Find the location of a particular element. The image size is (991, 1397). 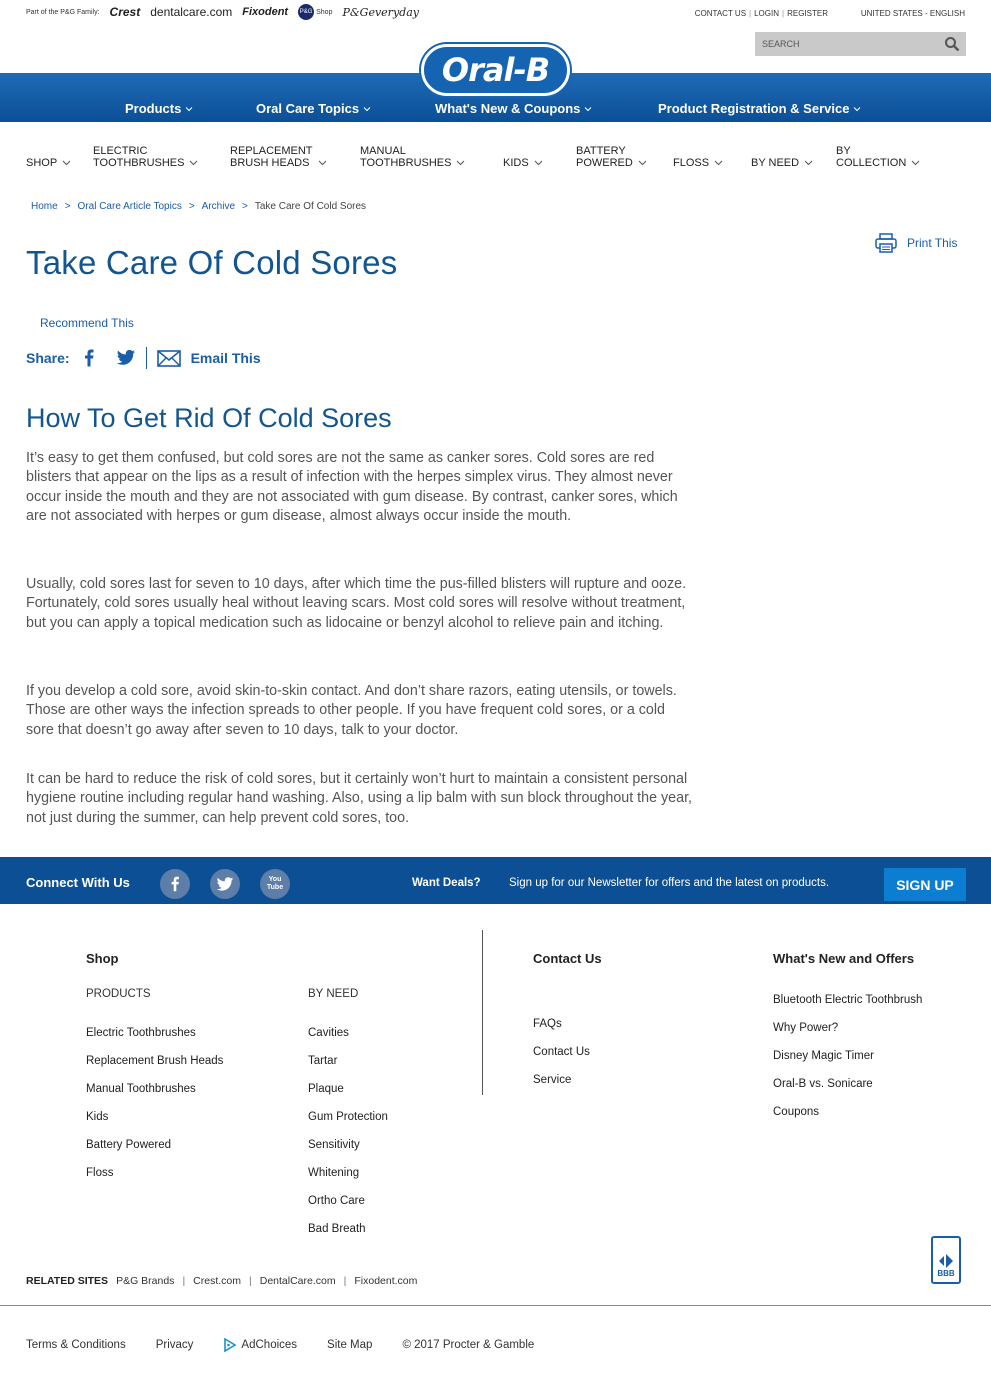

footer-link: Manual Toothbrushes is located at coordinates (141, 1089).